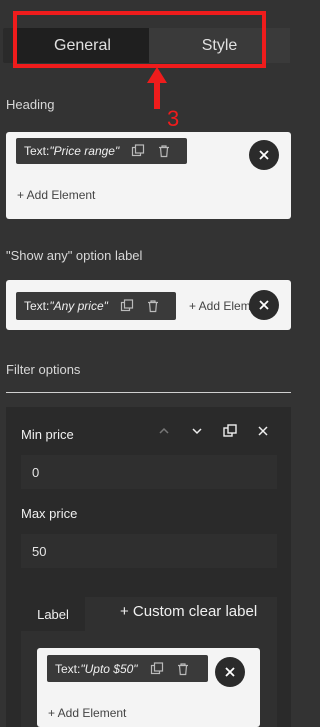 The width and height of the screenshot is (320, 727). Describe the element at coordinates (49, 513) in the screenshot. I see `max-price-label: Max price` at that location.